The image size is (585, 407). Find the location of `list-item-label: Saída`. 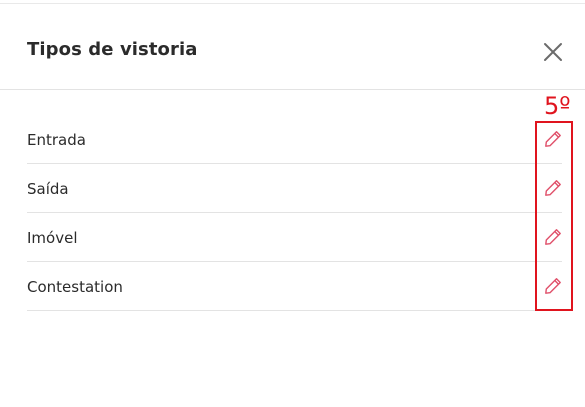

list-item-label: Saída is located at coordinates (48, 189).